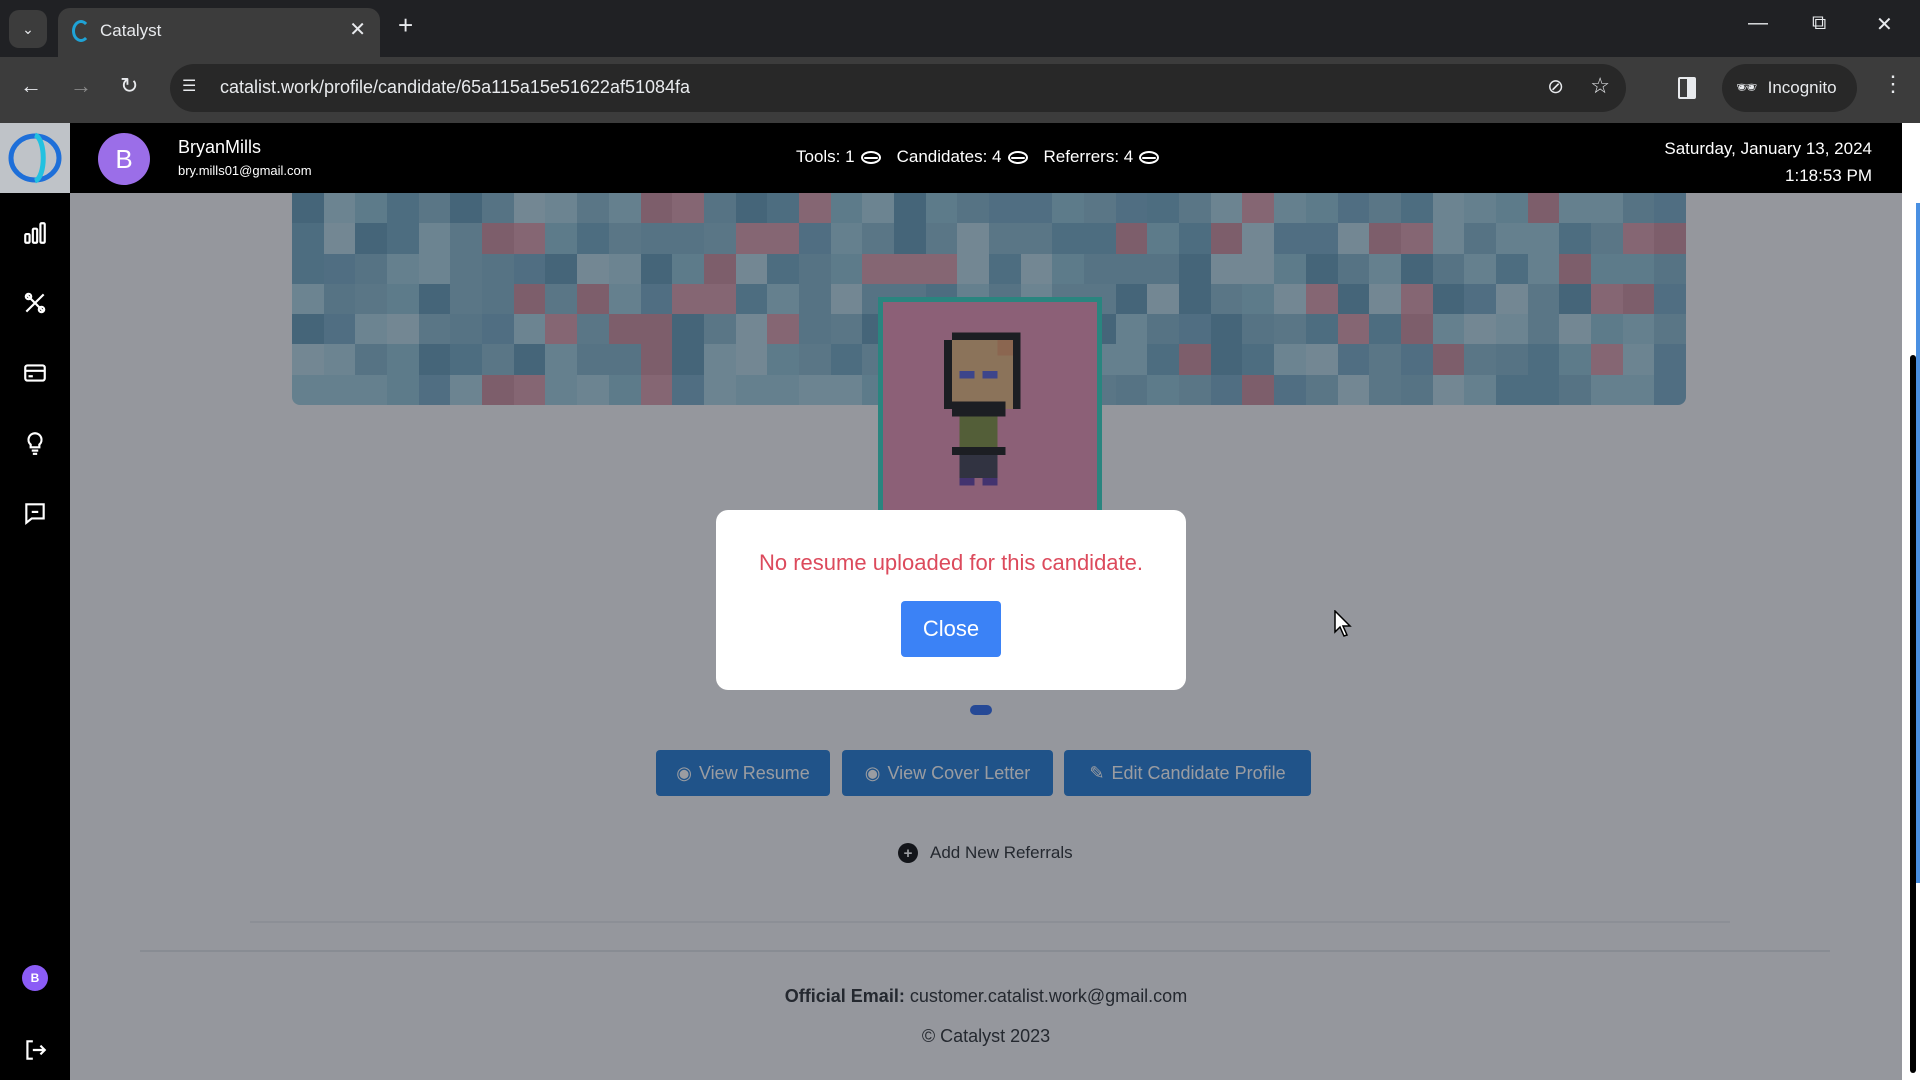  I want to click on page-scrollbar, so click(1911, 601).